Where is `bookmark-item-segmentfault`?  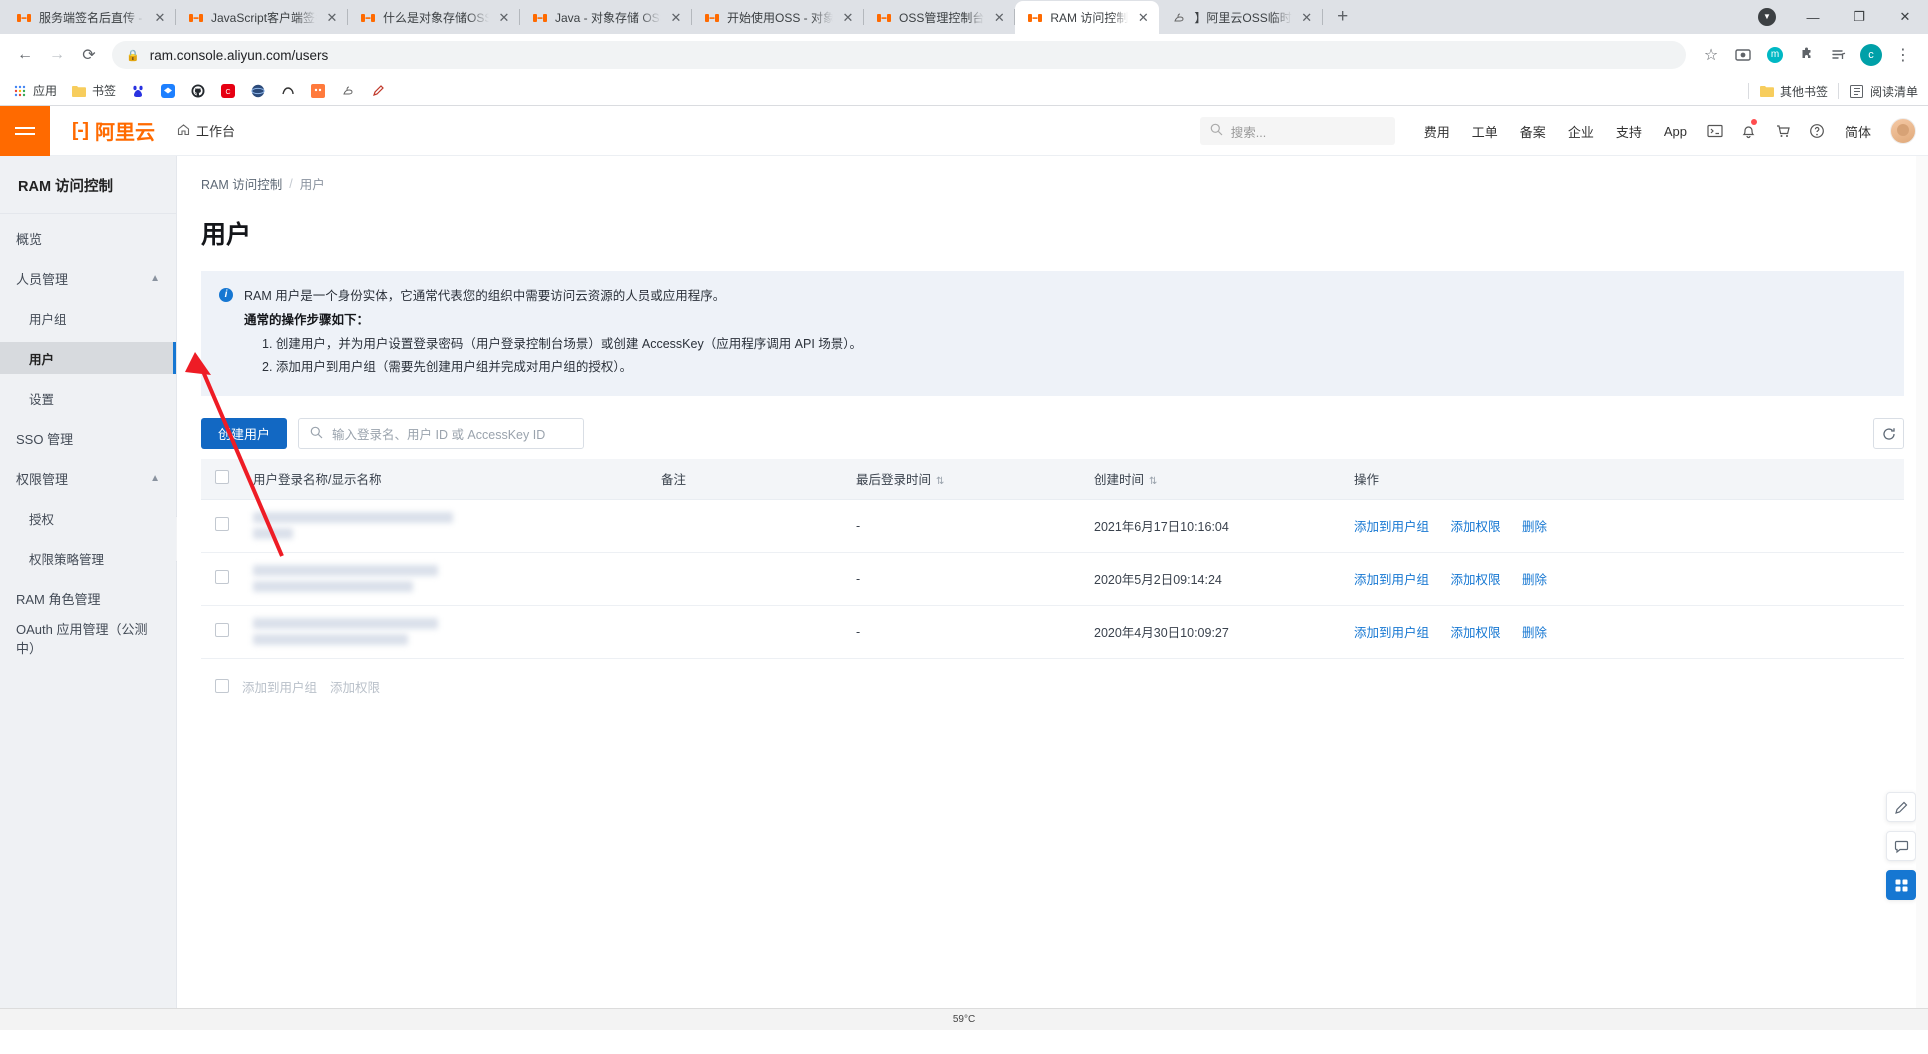 bookmark-item-segmentfault is located at coordinates (288, 91).